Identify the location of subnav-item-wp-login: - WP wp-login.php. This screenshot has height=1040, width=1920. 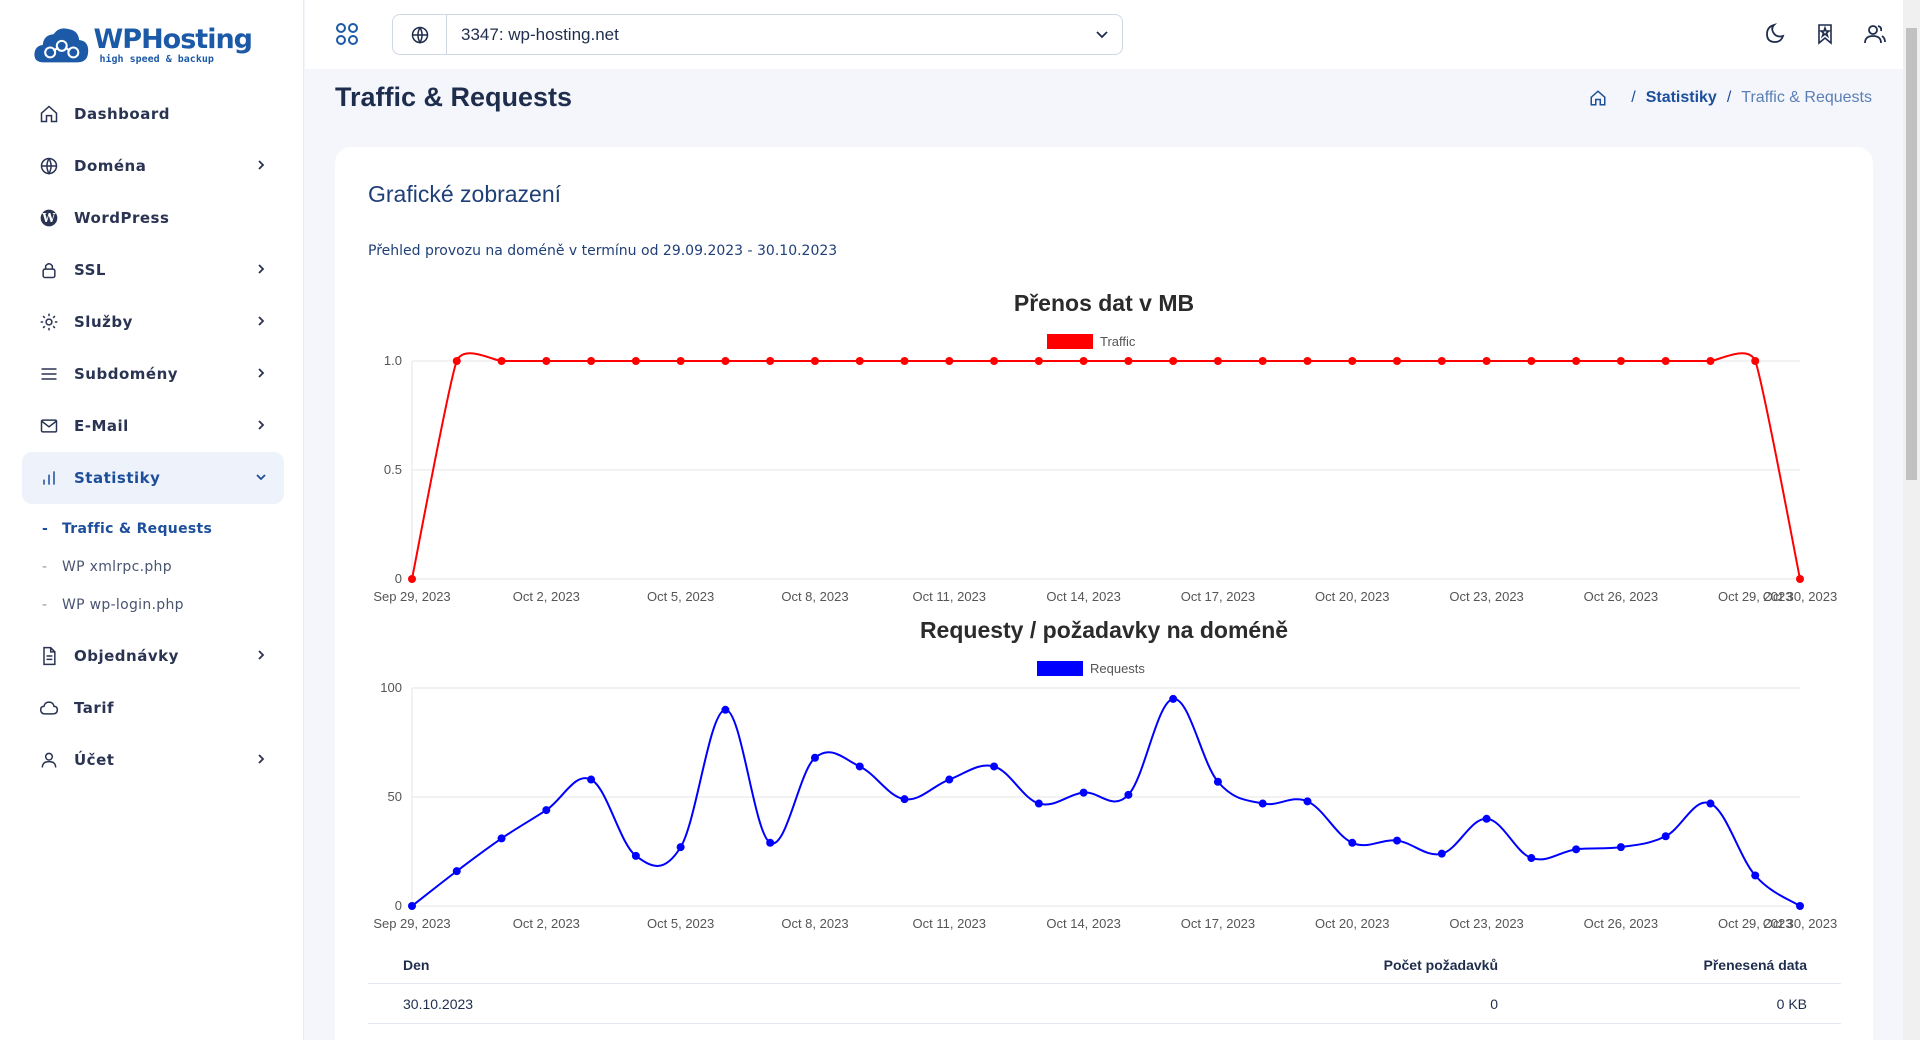
(153, 605).